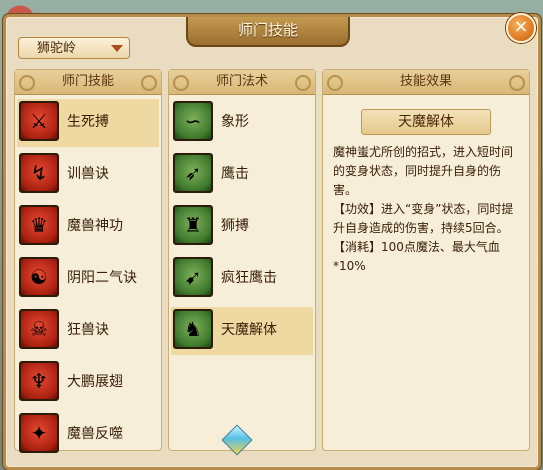  What do you see at coordinates (39, 277) in the screenshot?
I see `yin-yang-mask-icon: ☯` at bounding box center [39, 277].